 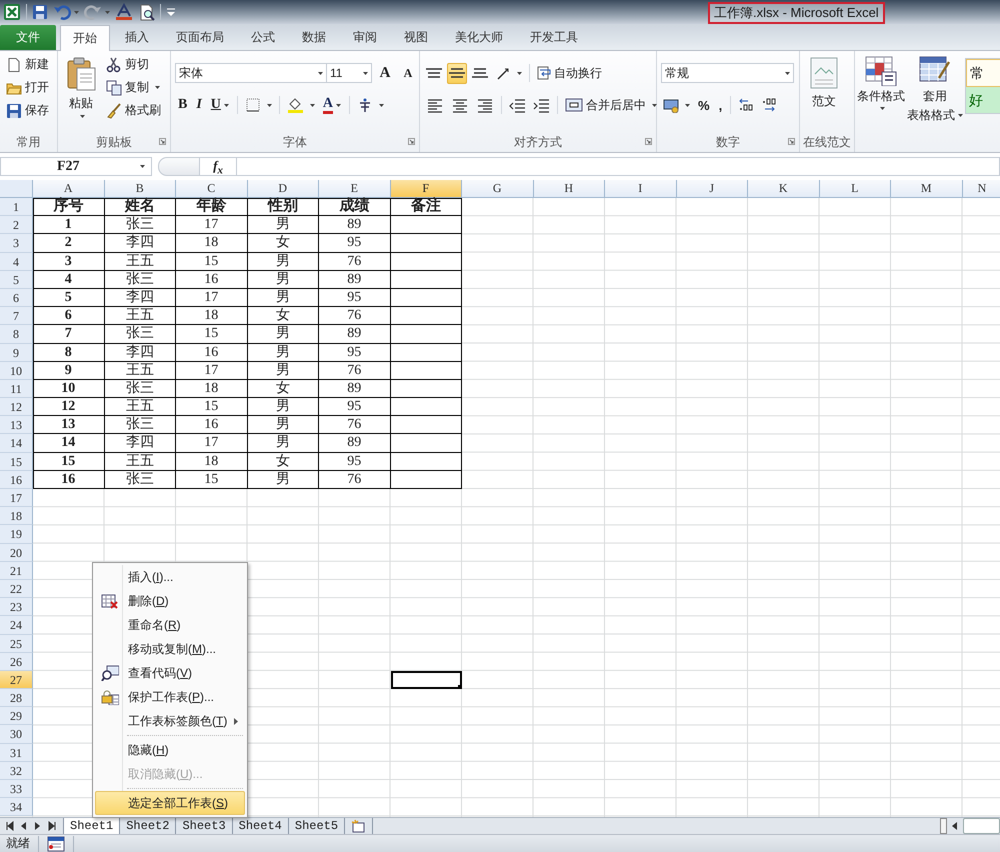 What do you see at coordinates (52, 826) in the screenshot?
I see `last-sheet-button` at bounding box center [52, 826].